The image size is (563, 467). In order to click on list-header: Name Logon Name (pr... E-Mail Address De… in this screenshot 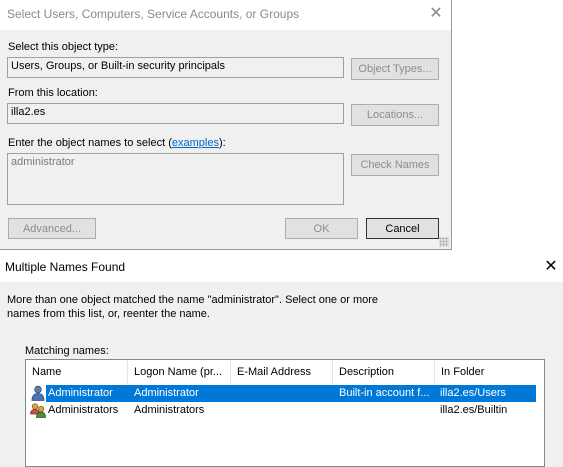, I will do `click(285, 372)`.